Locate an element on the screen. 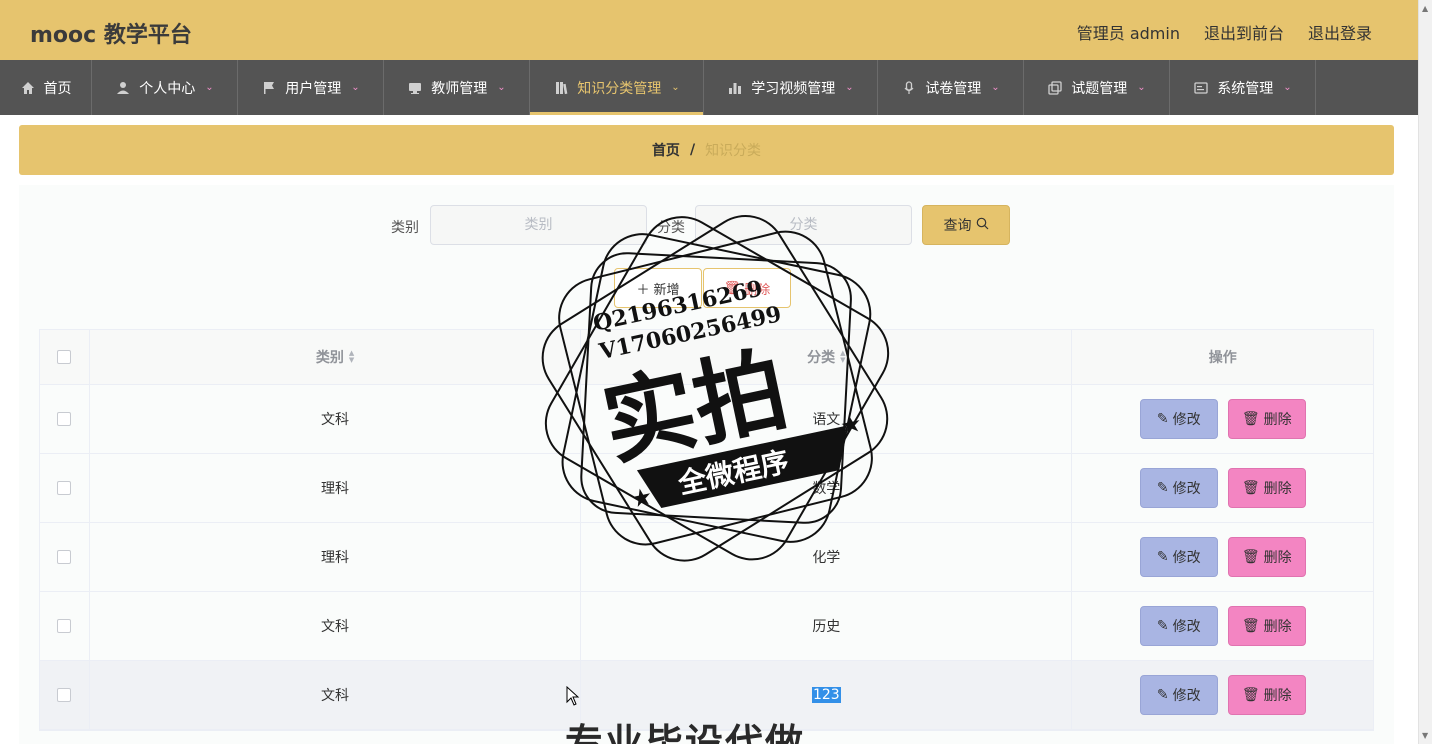 This screenshot has width=1432, height=744. scroll-down-icon: ▼ is located at coordinates (1425, 735).